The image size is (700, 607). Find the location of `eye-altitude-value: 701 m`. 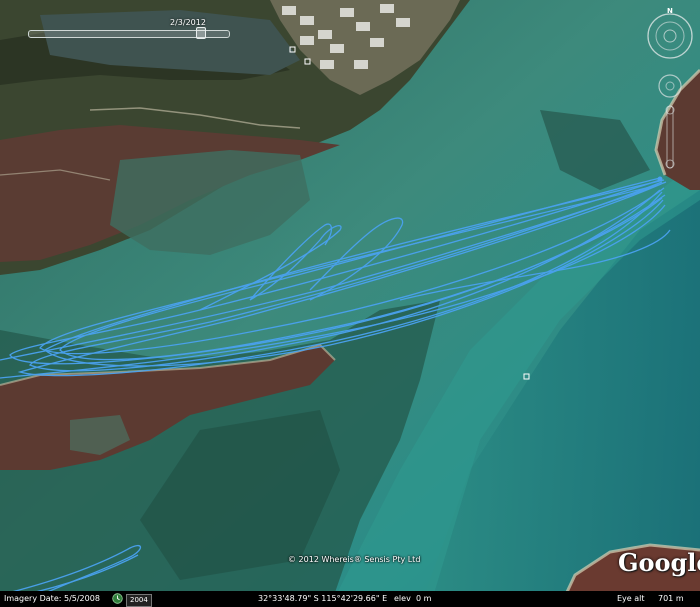

eye-altitude-value: 701 m is located at coordinates (671, 598).